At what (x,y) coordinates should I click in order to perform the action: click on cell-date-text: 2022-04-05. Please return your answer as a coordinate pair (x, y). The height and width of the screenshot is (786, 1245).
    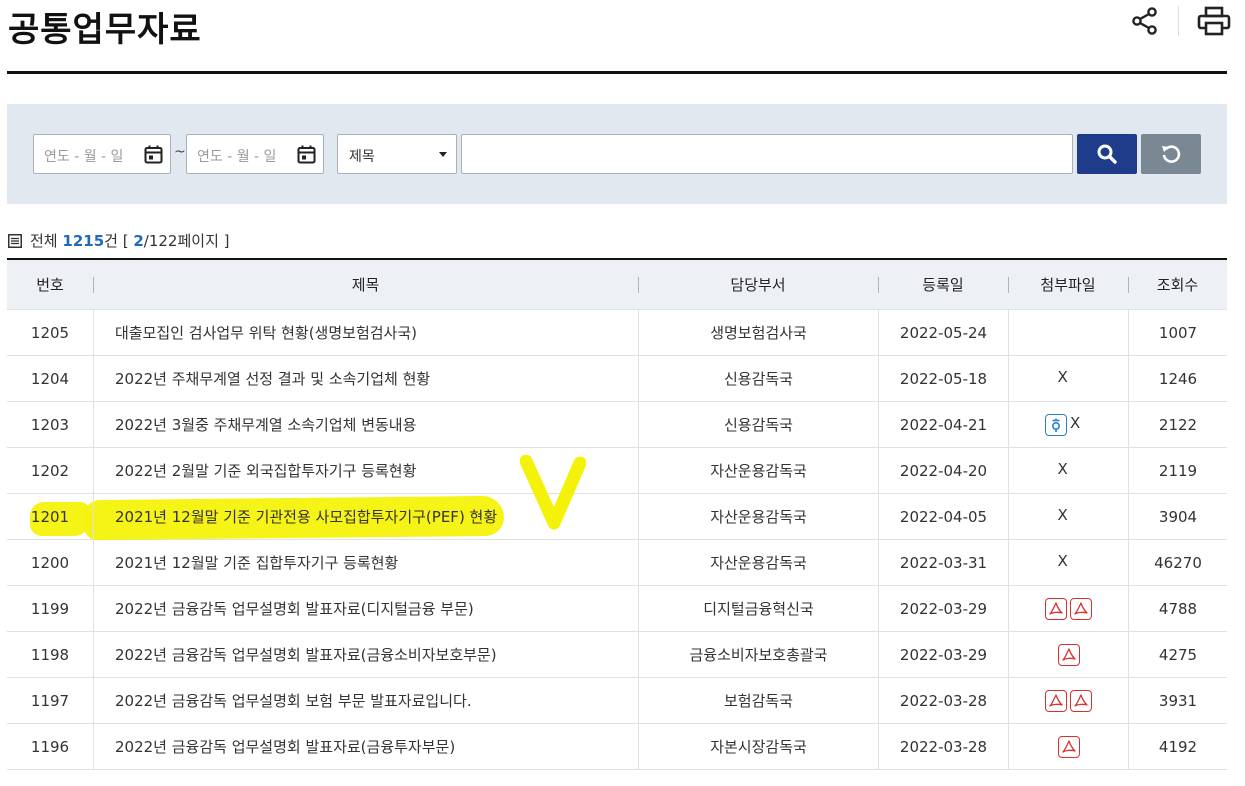
    Looking at the image, I should click on (943, 516).